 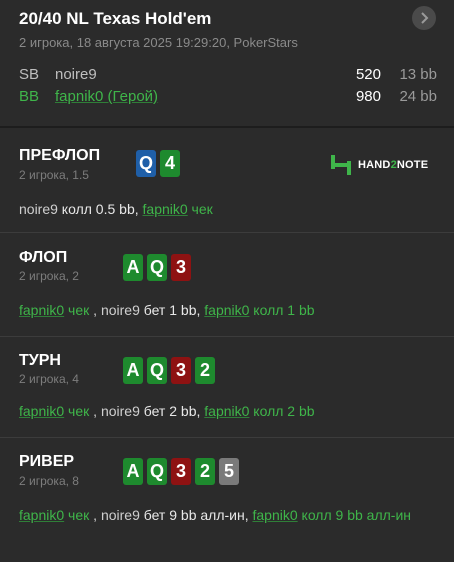 What do you see at coordinates (228, 76) in the screenshot?
I see `player-row-sb: SB noire9 520 13 bb` at bounding box center [228, 76].